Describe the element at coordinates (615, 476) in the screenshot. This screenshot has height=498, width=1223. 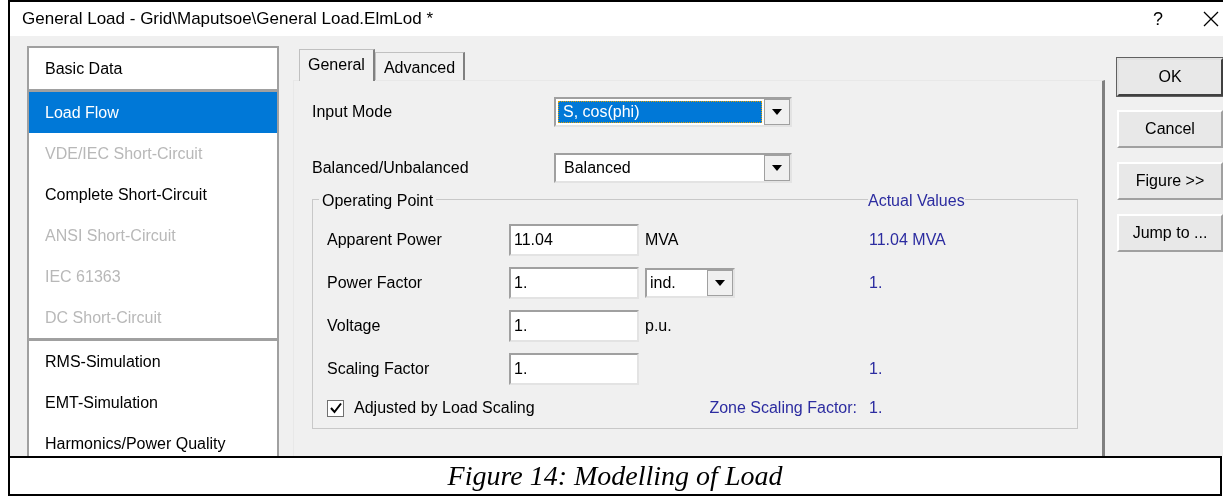
I see `figure-caption: Figure 14: Modelling of Load` at that location.